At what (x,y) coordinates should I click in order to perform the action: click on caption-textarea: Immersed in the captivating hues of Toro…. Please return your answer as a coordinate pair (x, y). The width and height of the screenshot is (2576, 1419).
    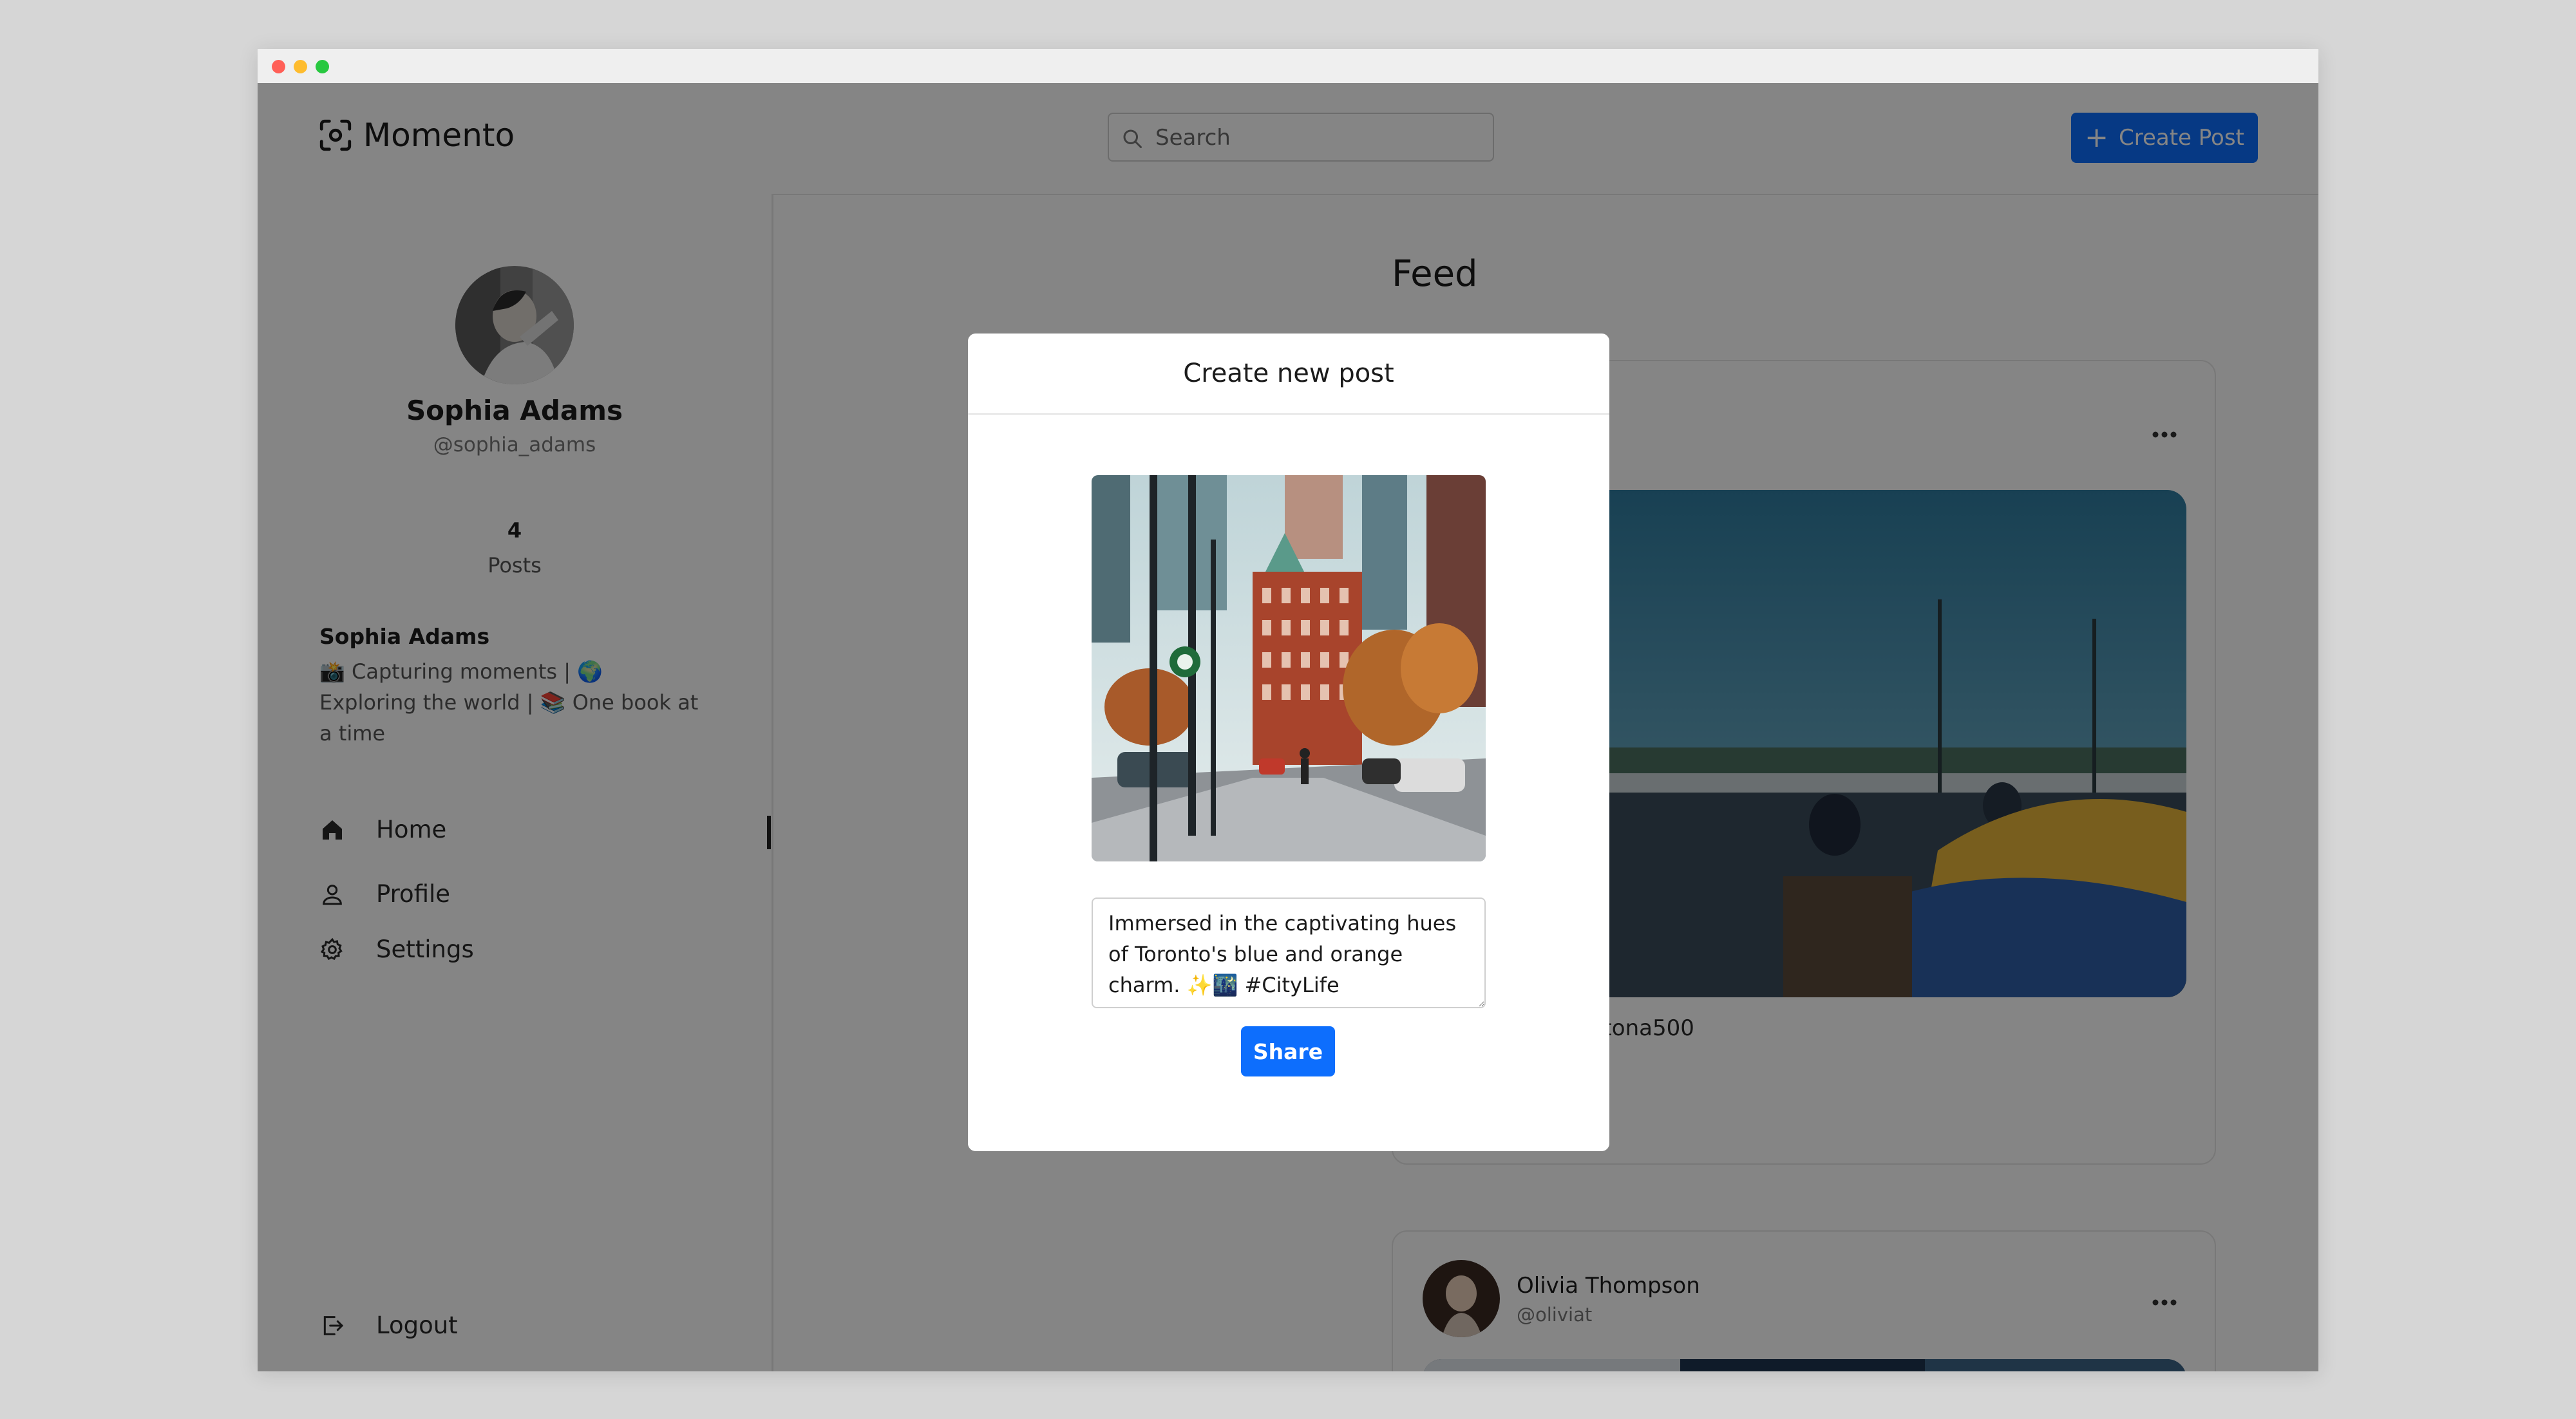
    Looking at the image, I should click on (1289, 952).